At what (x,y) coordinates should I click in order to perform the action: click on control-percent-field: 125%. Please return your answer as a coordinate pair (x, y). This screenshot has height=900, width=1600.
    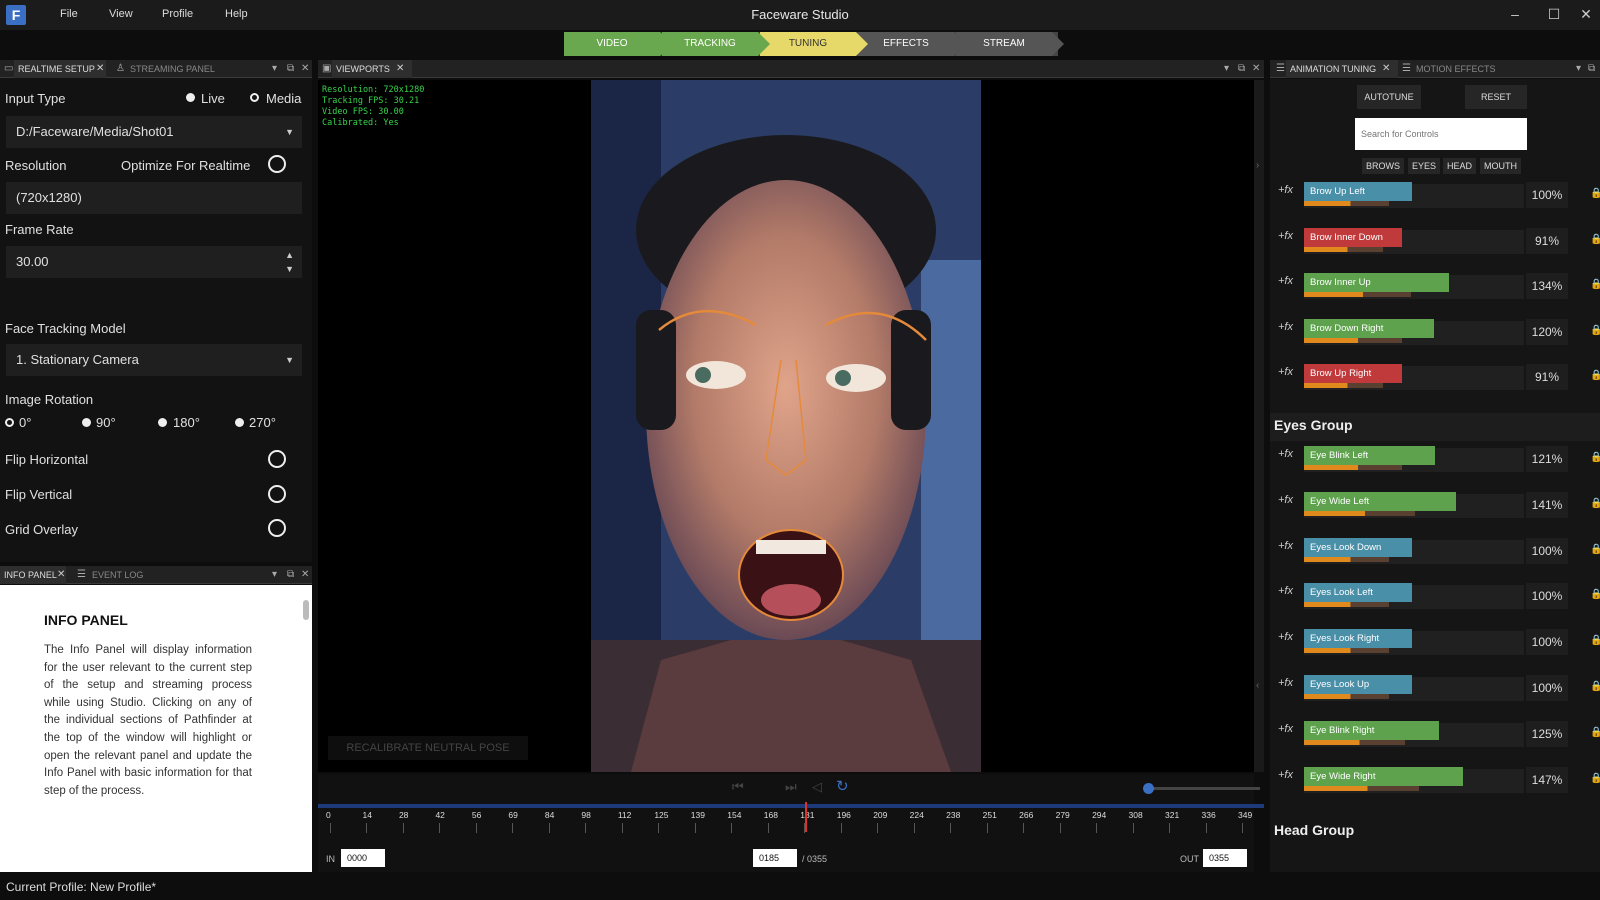
    Looking at the image, I should click on (1547, 733).